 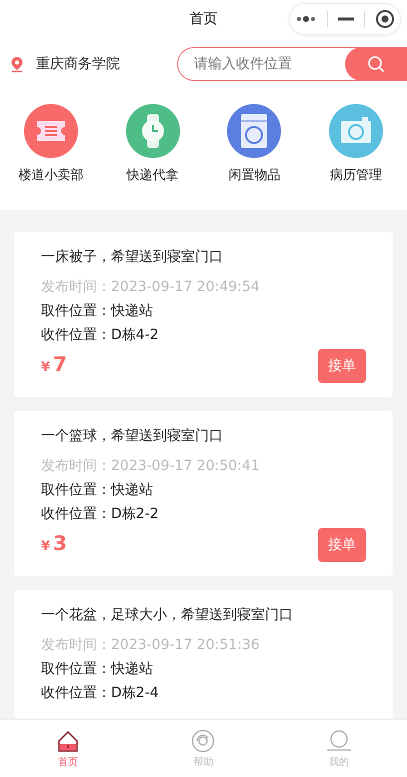 I want to click on search-button, so click(x=376, y=64).